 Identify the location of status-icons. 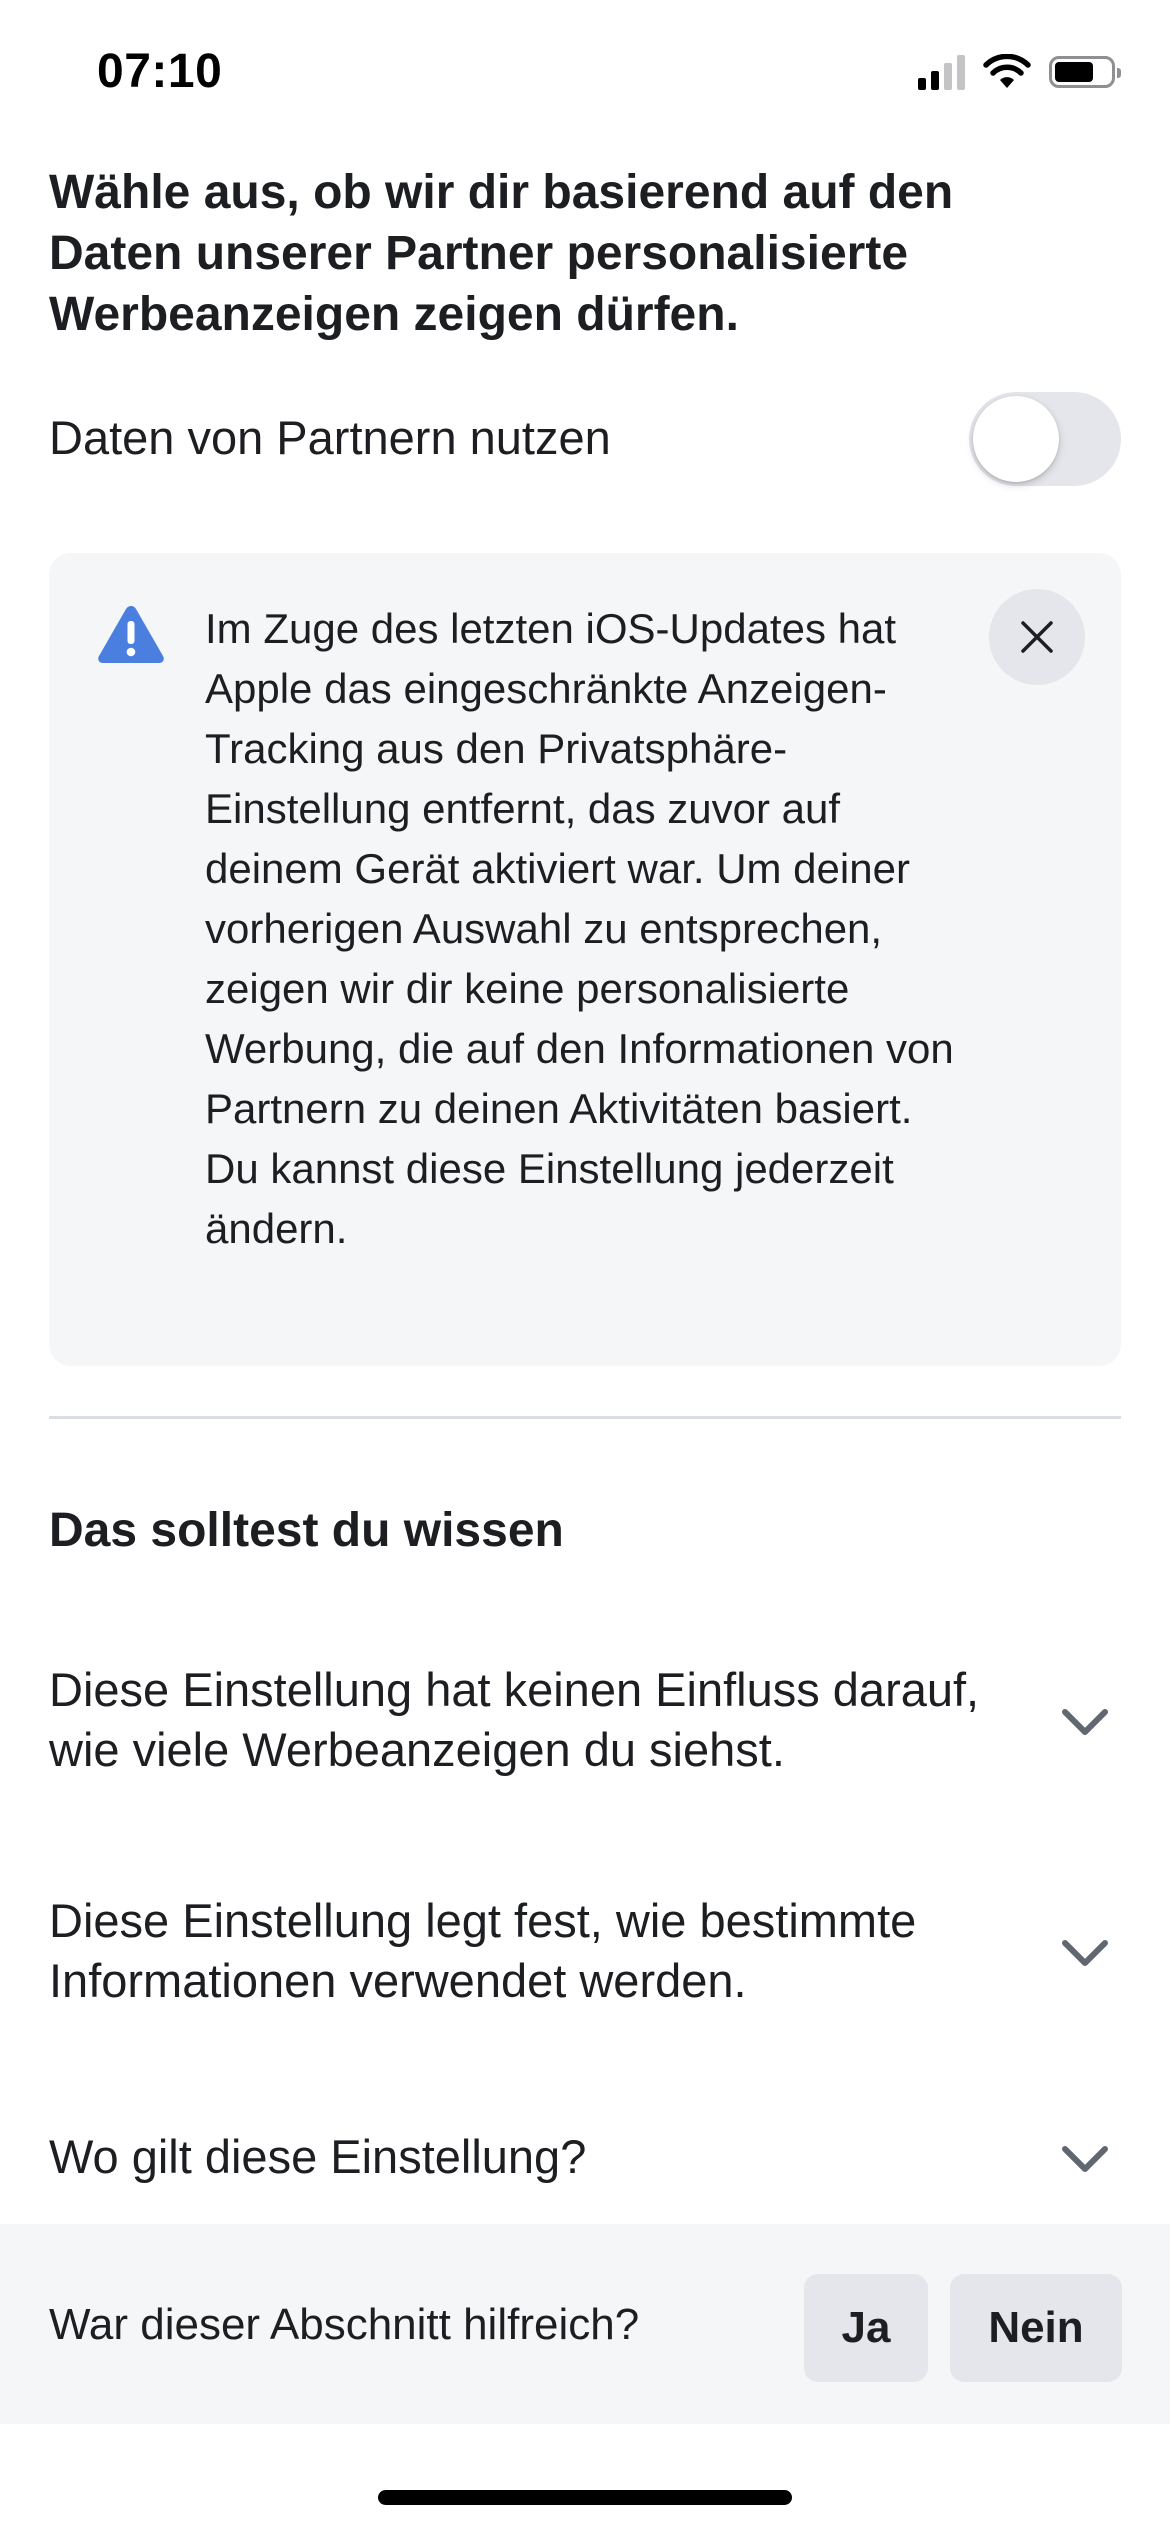
(1019, 72).